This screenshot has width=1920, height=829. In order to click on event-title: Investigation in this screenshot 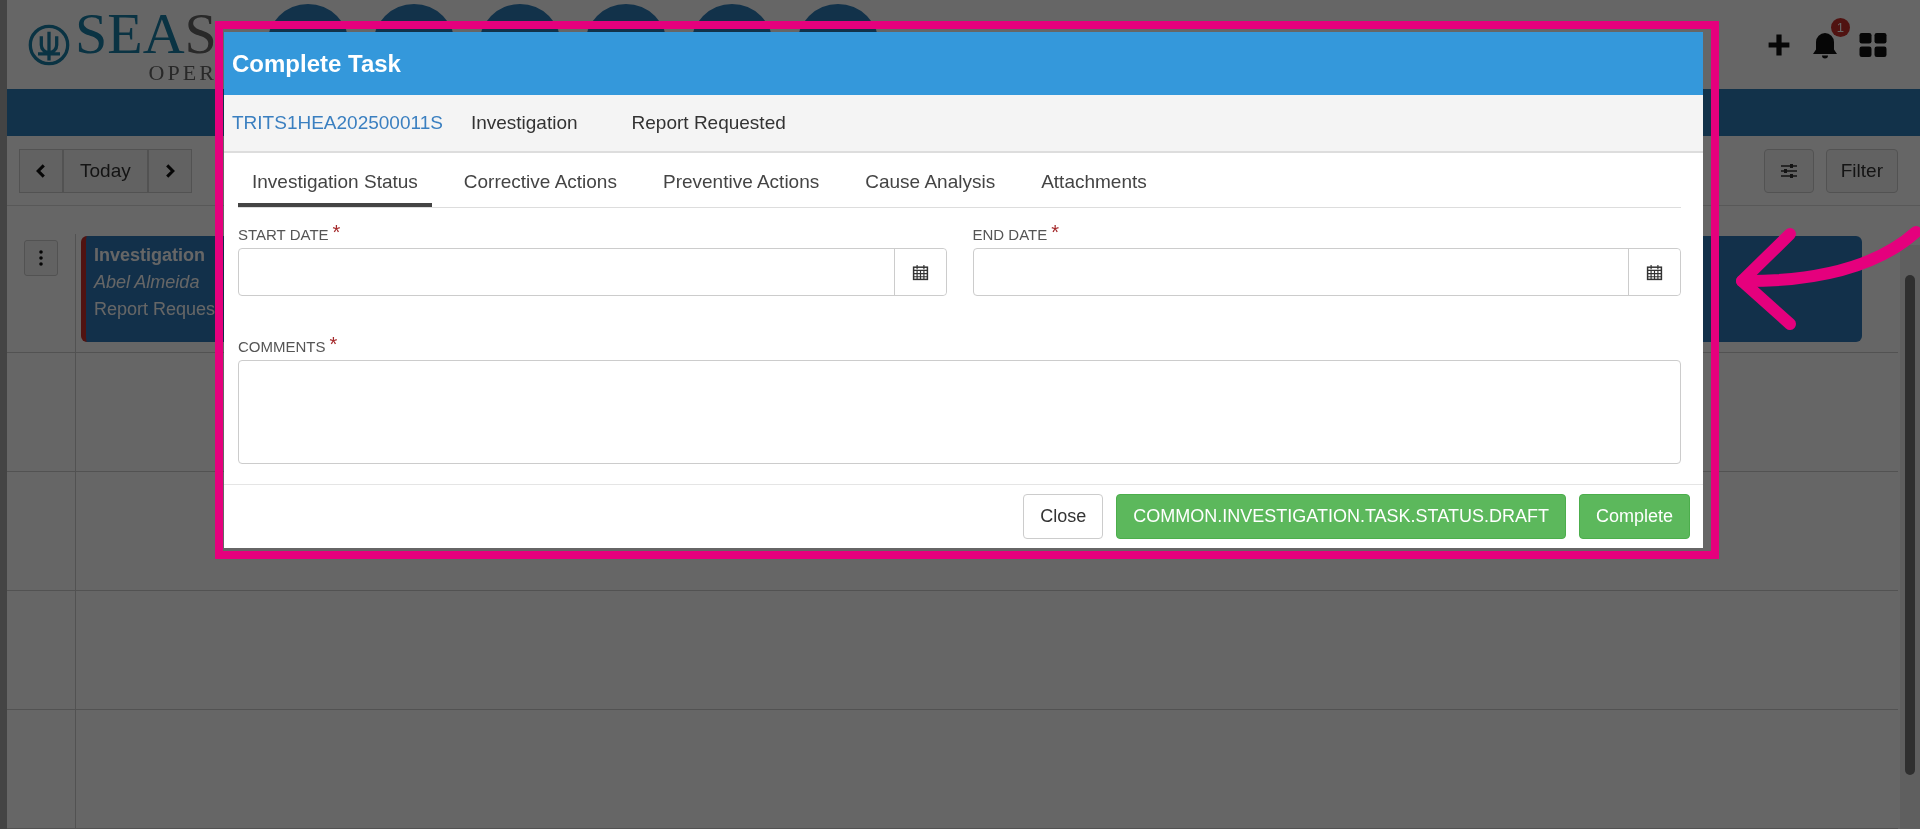, I will do `click(149, 255)`.